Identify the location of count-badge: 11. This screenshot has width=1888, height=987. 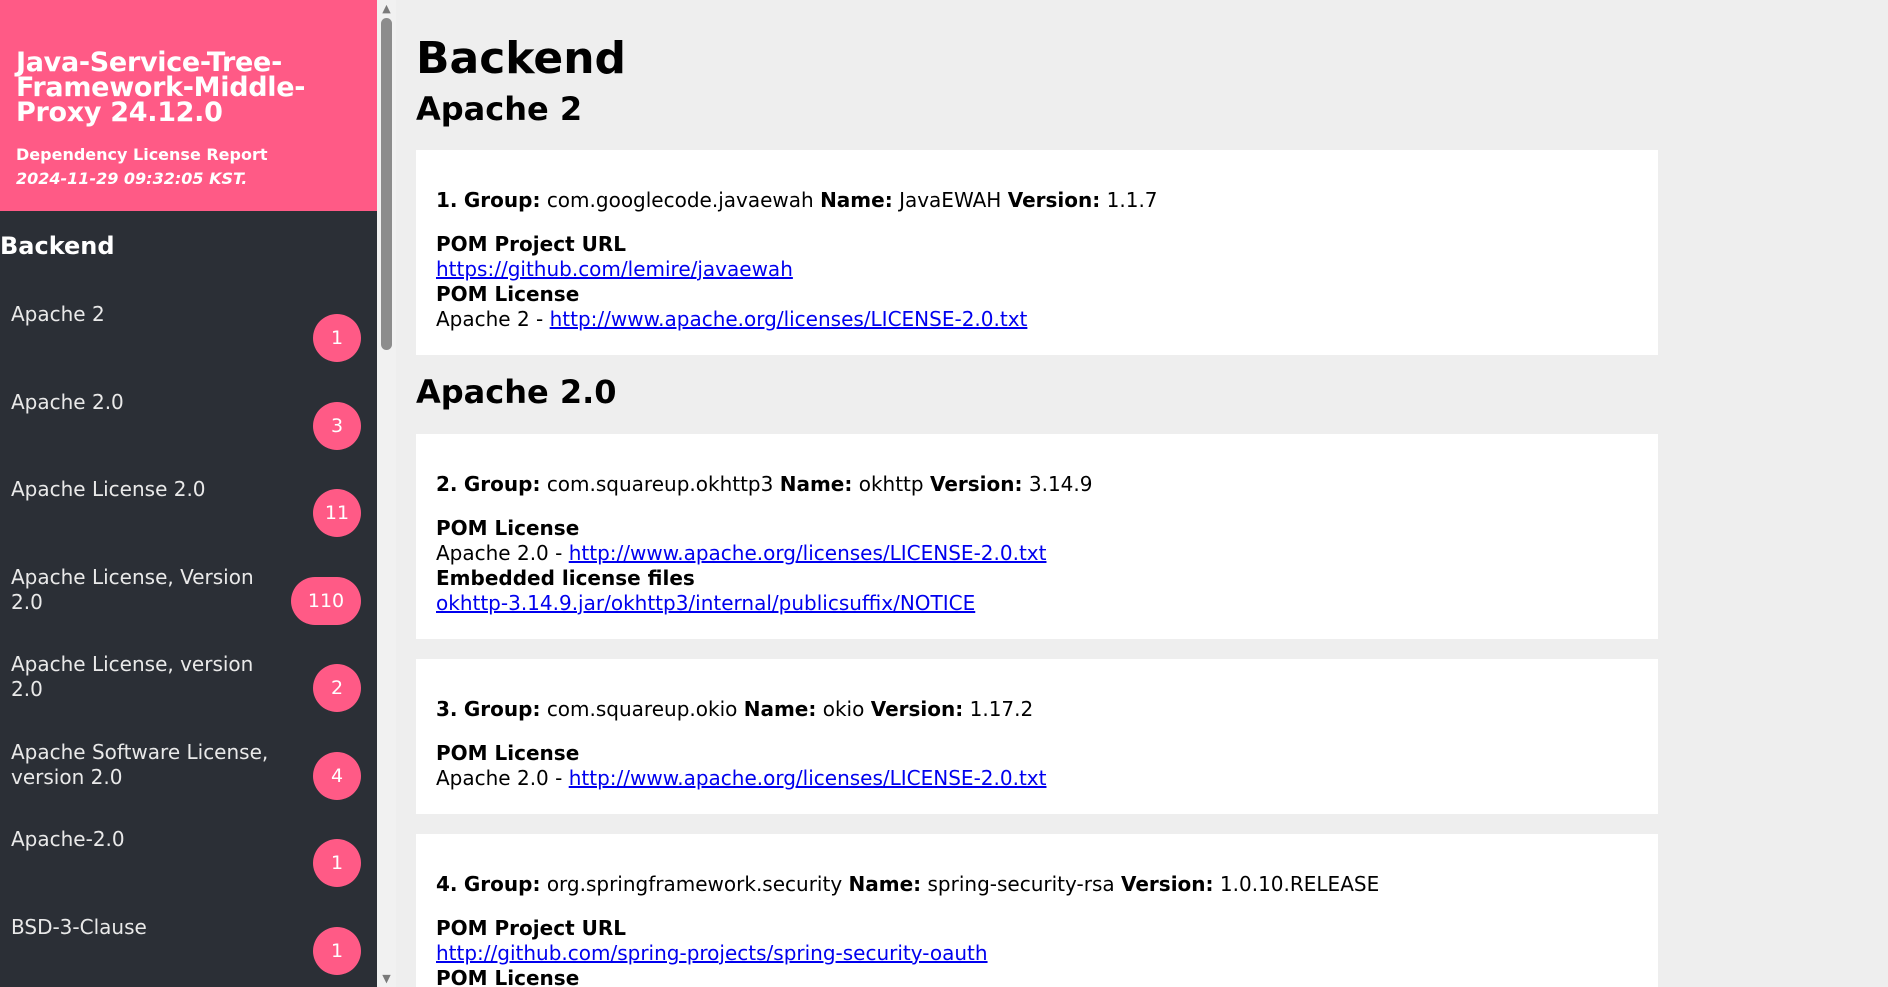
(337, 513).